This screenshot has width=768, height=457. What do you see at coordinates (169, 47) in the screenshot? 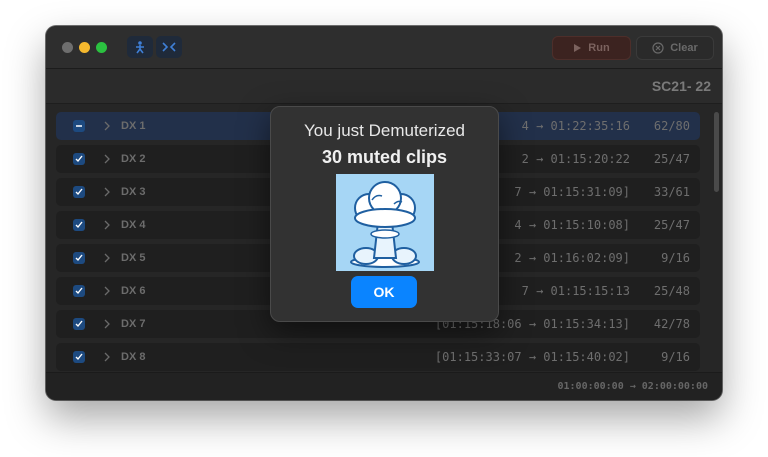
I see `collapse-arrows-icon` at bounding box center [169, 47].